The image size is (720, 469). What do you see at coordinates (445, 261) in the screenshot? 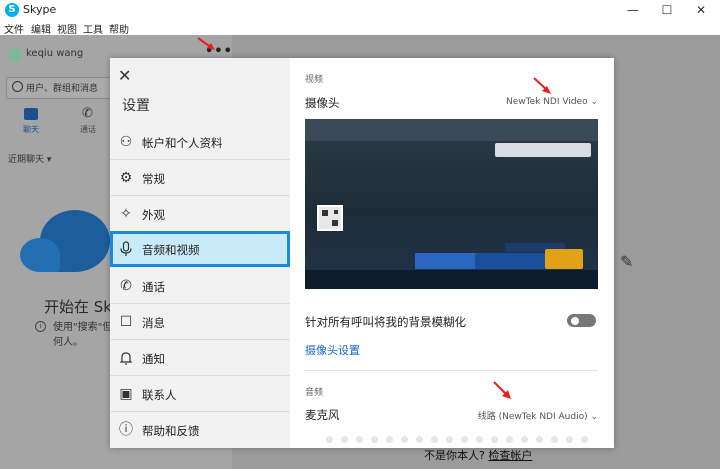
I see `preview-headline-bar` at bounding box center [445, 261].